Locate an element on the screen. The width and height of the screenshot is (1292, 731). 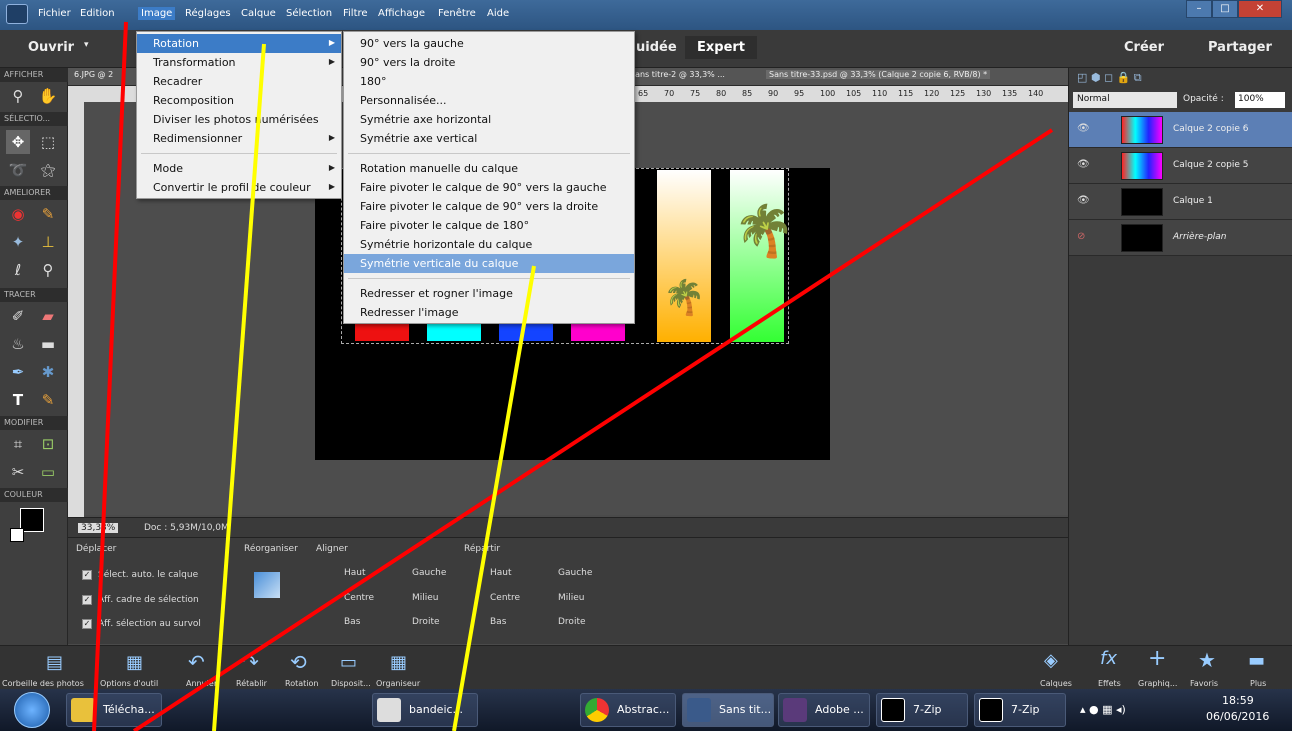
annotation-red-line is located at coordinates (110, 376).